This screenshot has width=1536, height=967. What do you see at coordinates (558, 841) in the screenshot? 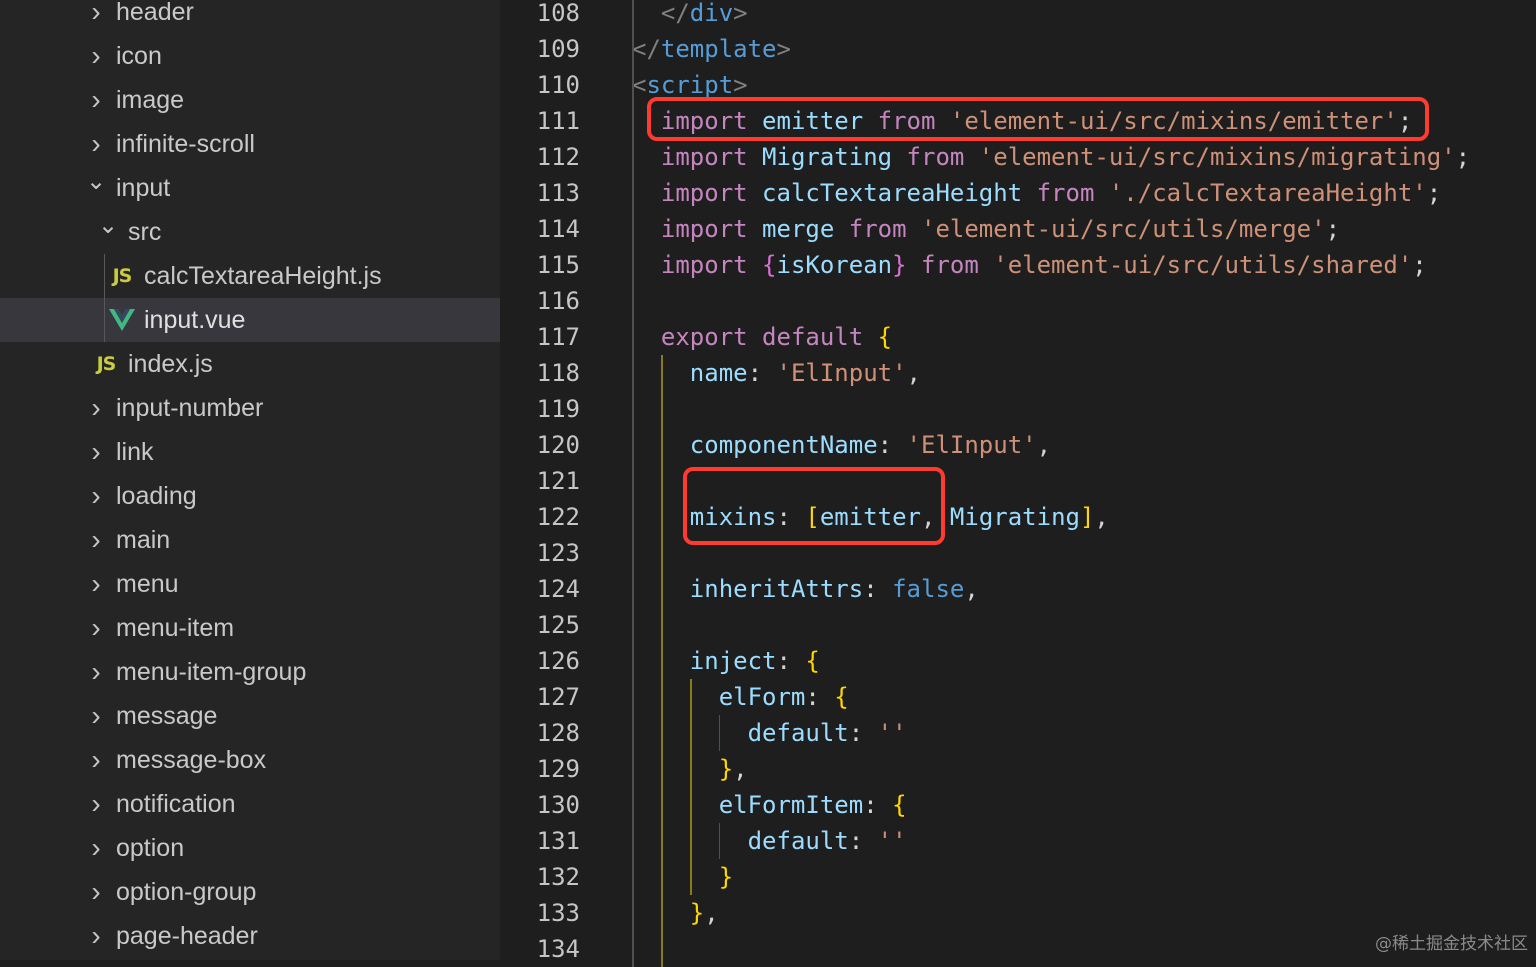
I see `line-number: 131` at bounding box center [558, 841].